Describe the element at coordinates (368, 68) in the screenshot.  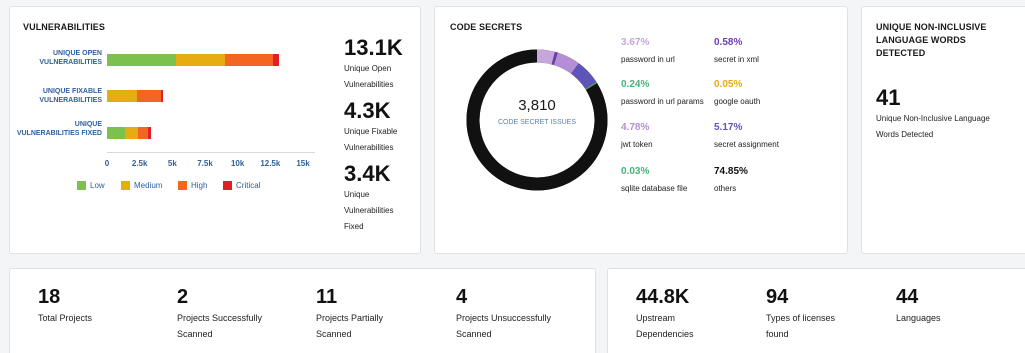
I see `open-vuln-label-1: Unique Open` at that location.